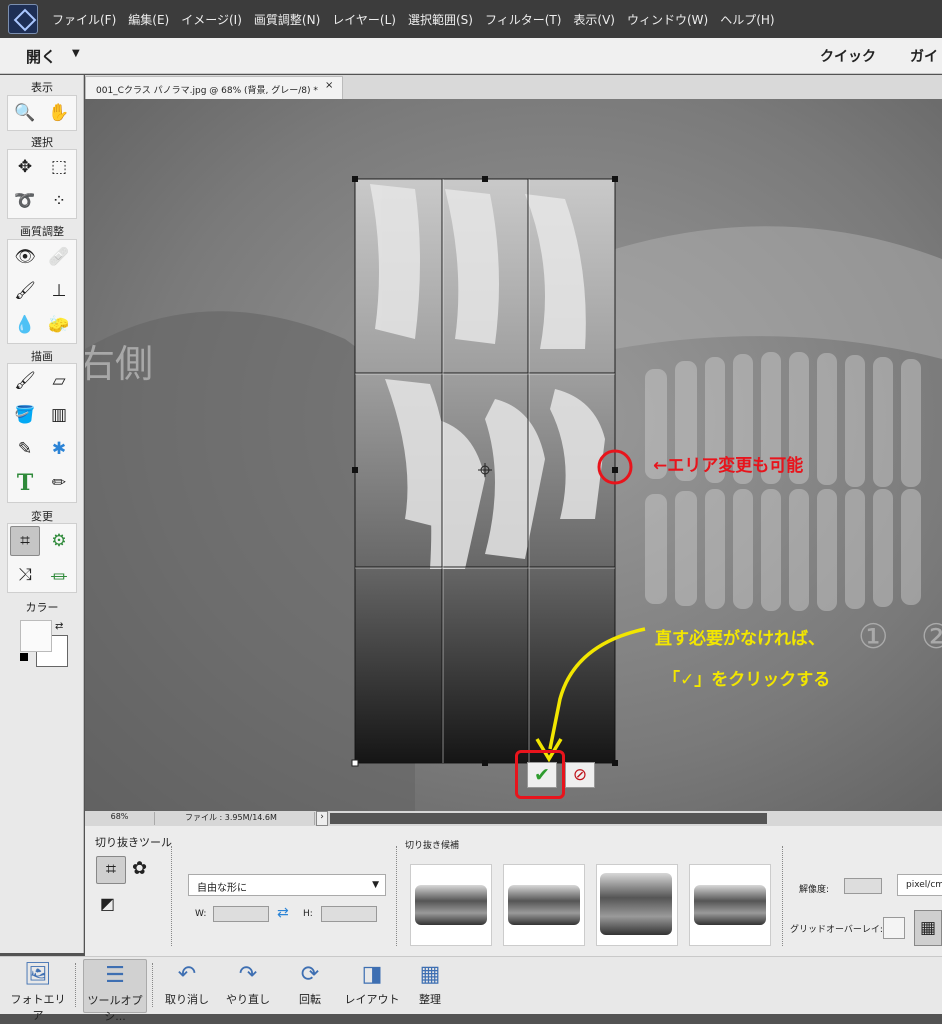 This screenshot has width=942, height=1024. I want to click on default-colors-icon, so click(24, 657).